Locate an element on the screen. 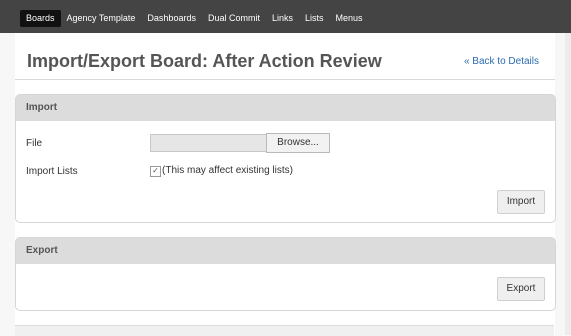  import-lists-checkbox-label: (This may affect existing lists) is located at coordinates (227, 170).